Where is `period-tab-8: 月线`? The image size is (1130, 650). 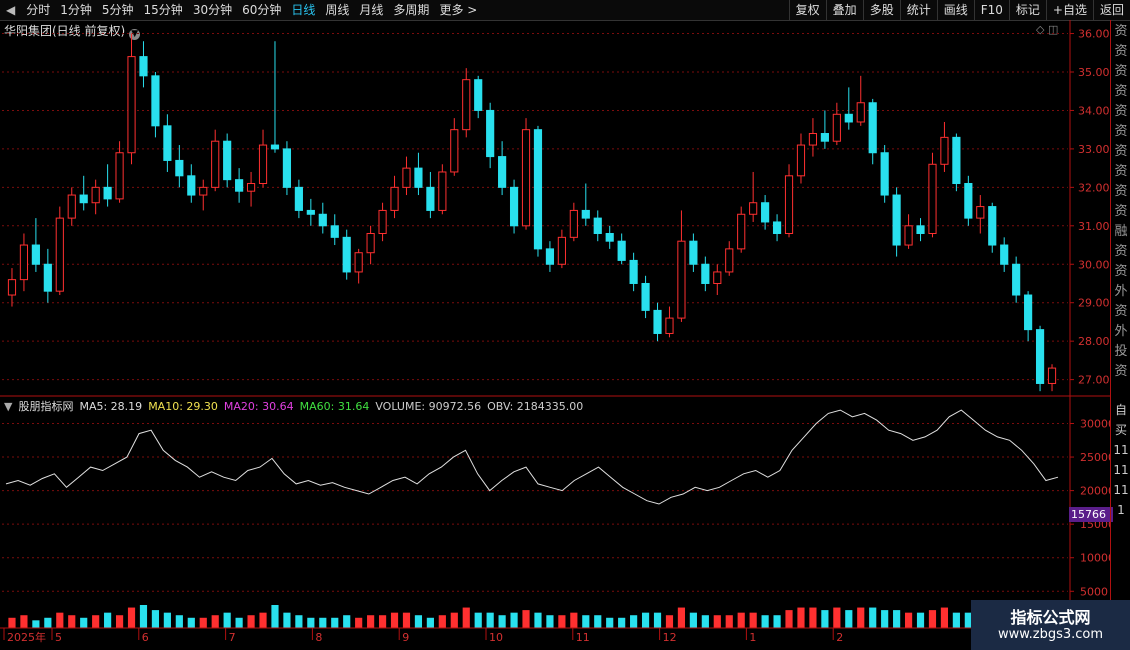
period-tab-8: 月线 is located at coordinates (371, 10).